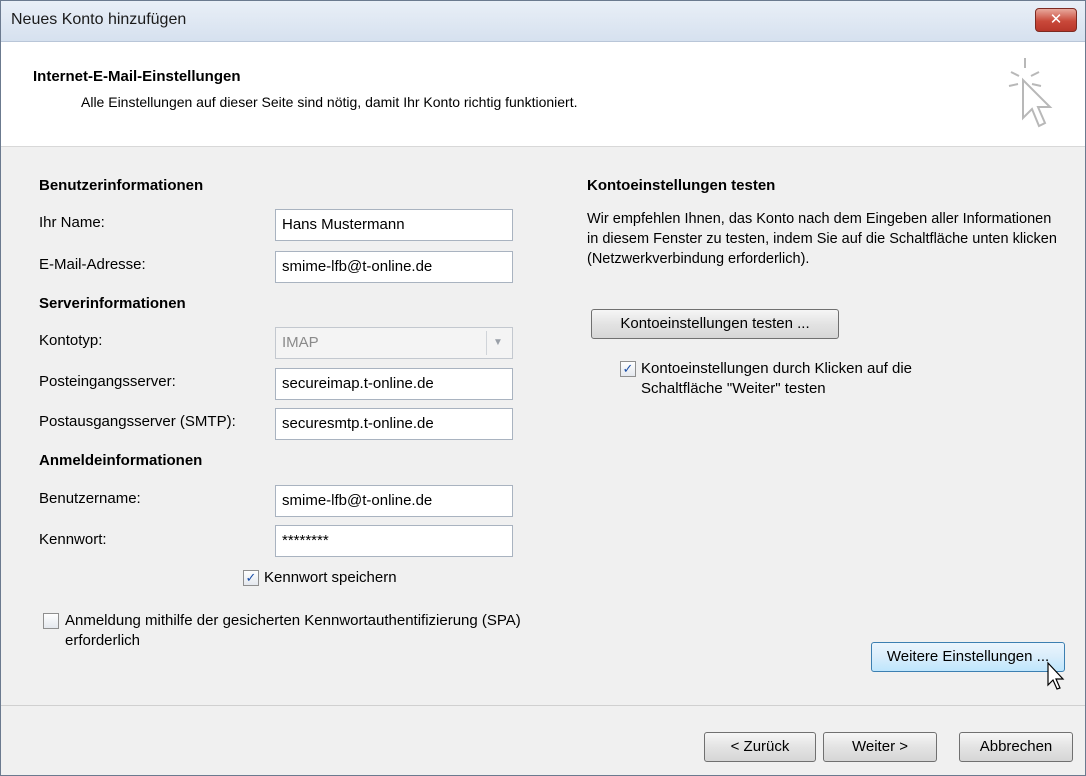 The width and height of the screenshot is (1086, 776). I want to click on email-input: smime-lfb@t-online.de, so click(394, 267).